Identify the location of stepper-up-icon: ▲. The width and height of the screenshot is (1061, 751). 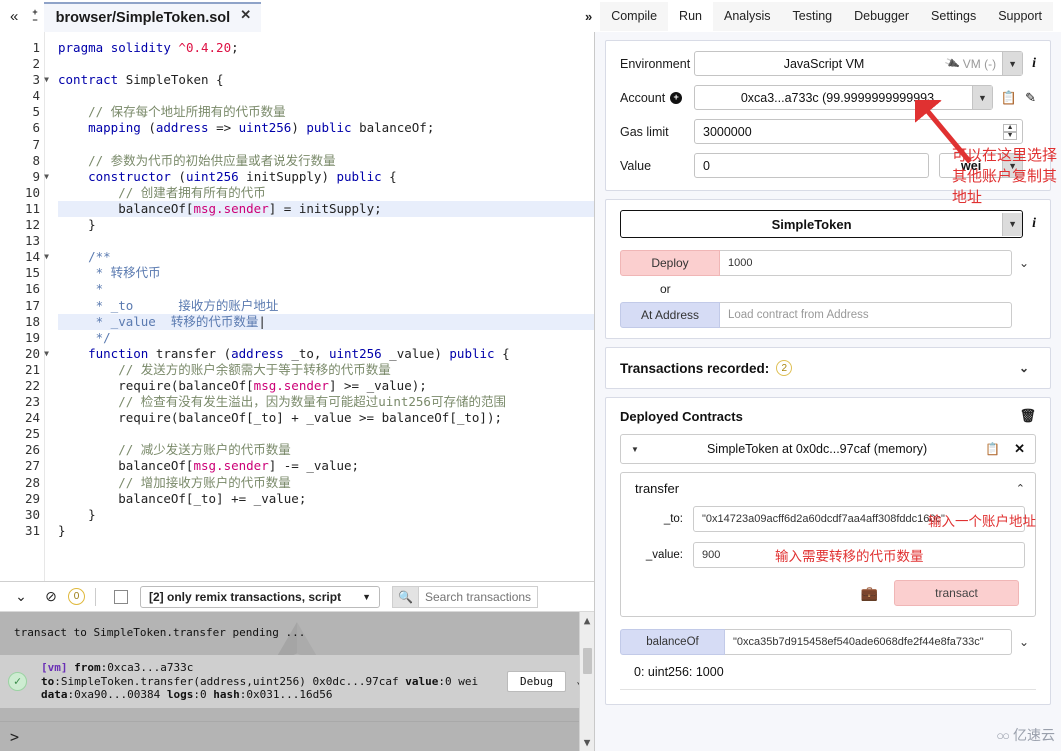
(1010, 127).